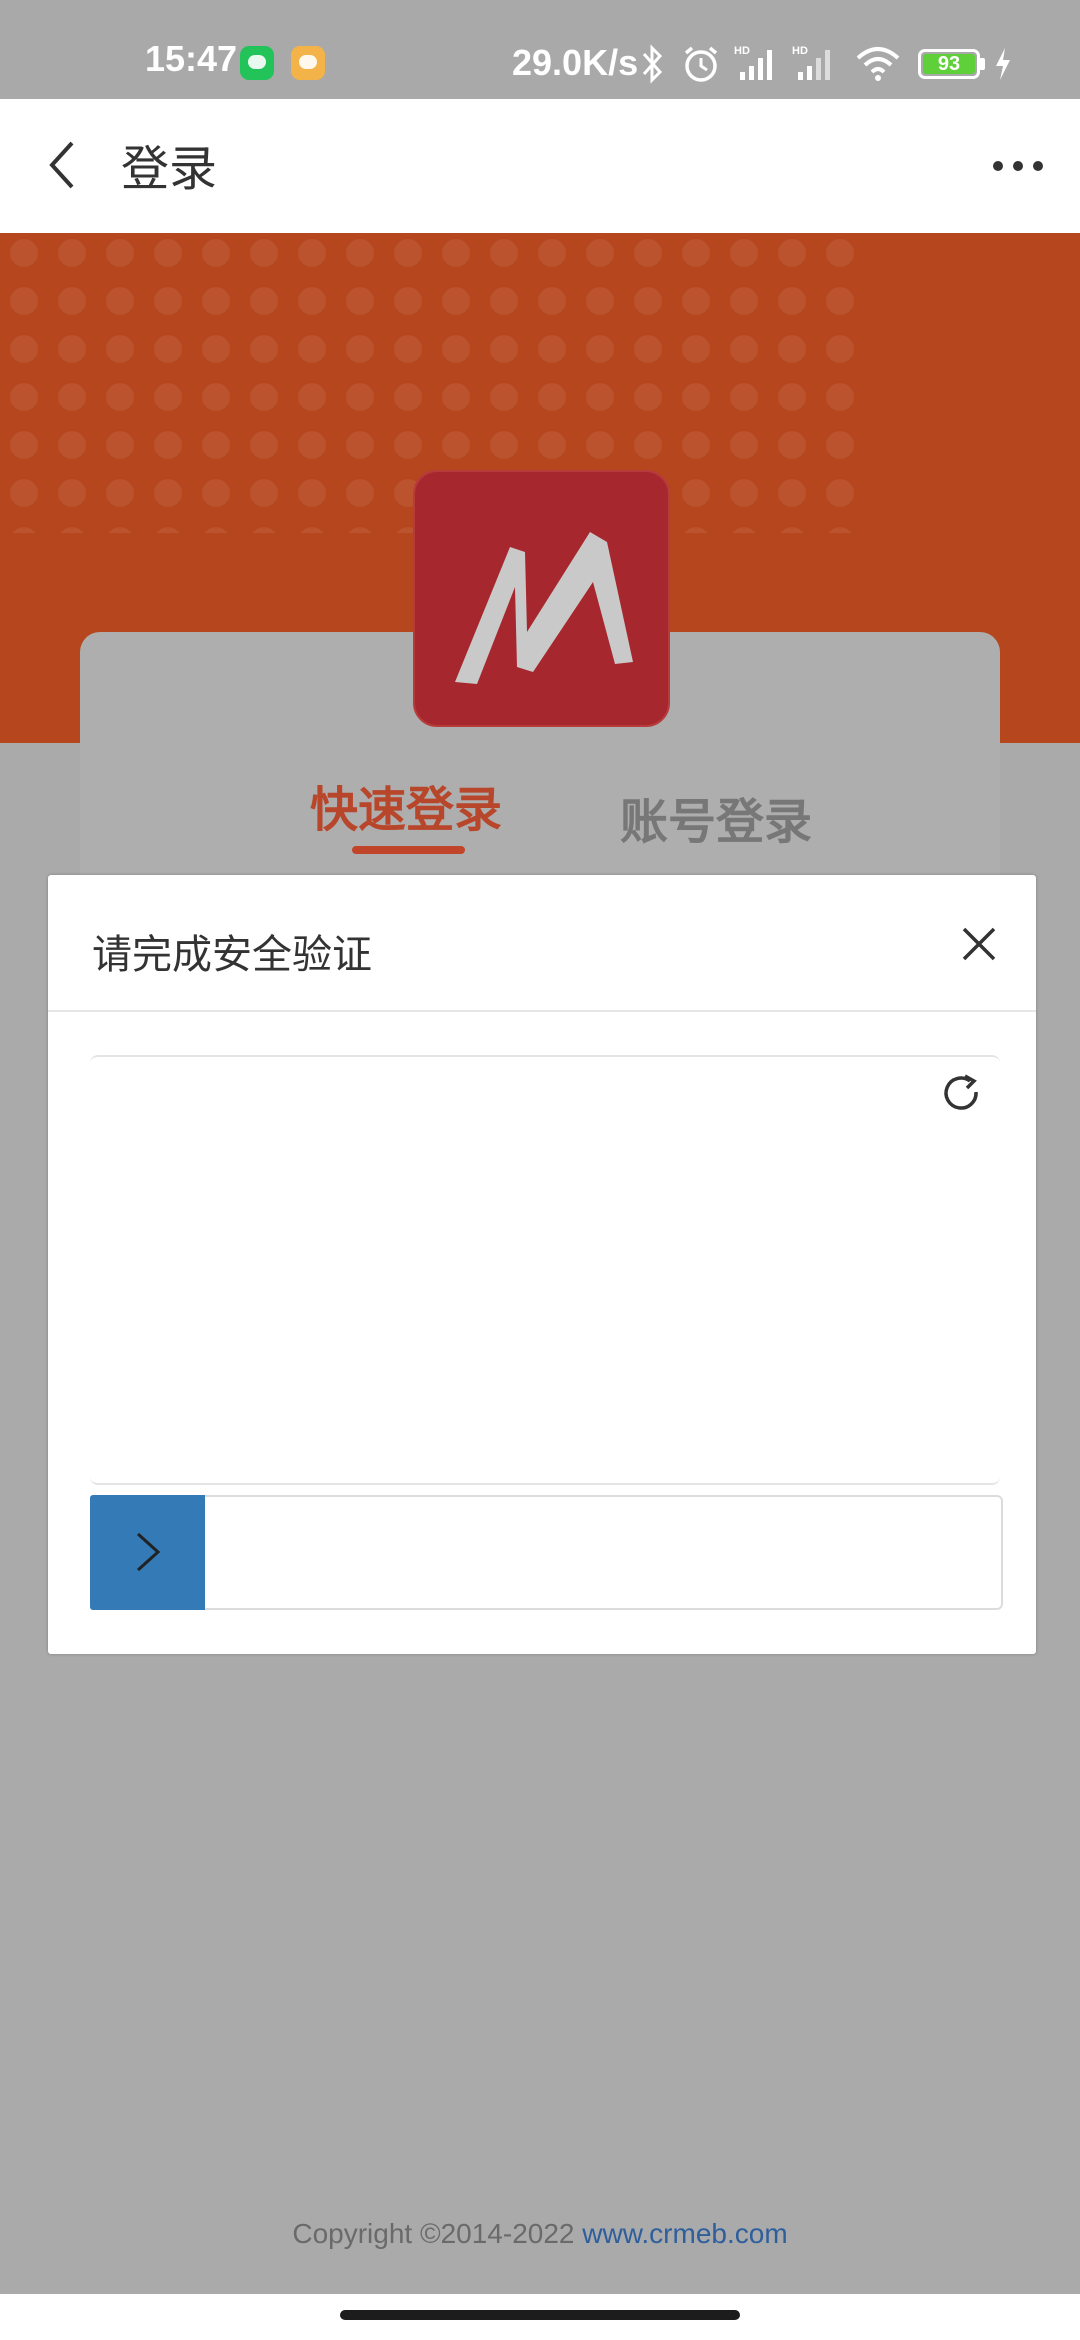 The width and height of the screenshot is (1080, 2340). What do you see at coordinates (232, 955) in the screenshot?
I see `modal-title: 请完成安全验证` at bounding box center [232, 955].